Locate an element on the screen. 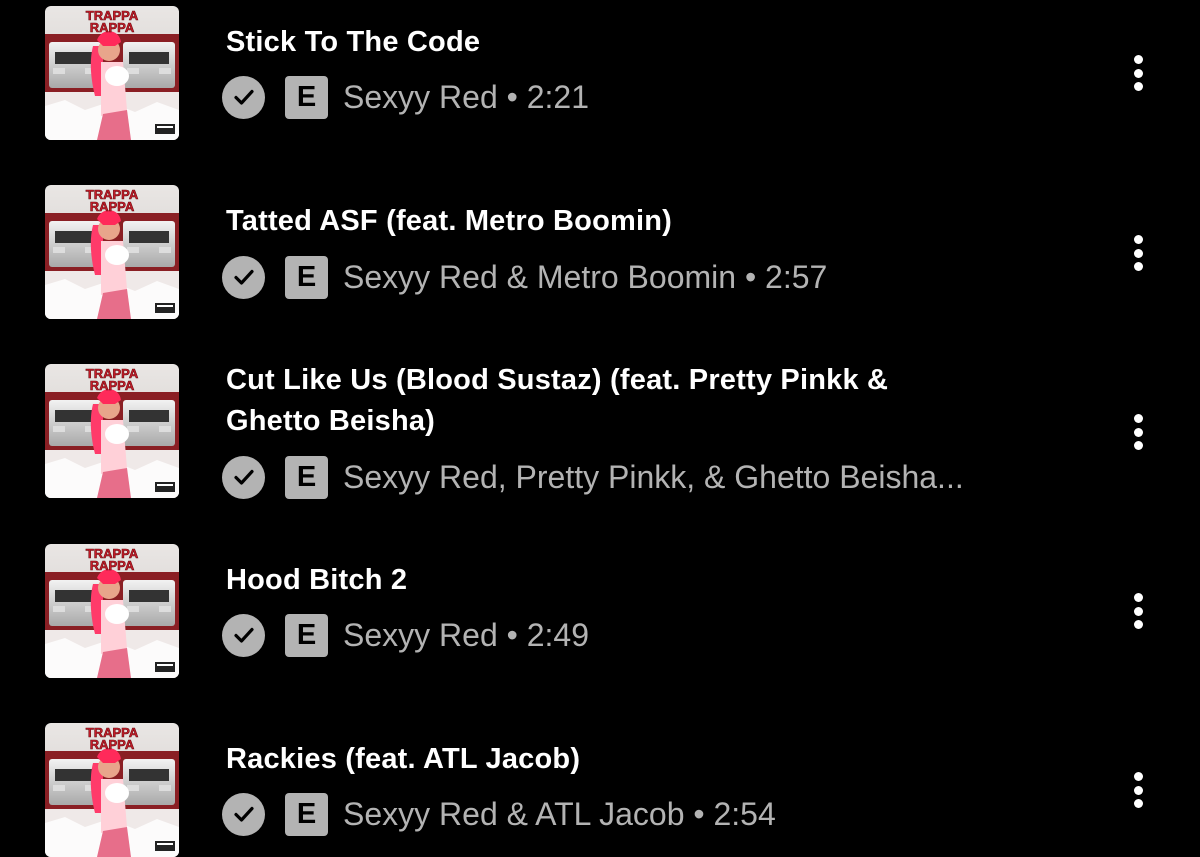 The image size is (1200, 857). track-title: Tatted ASF (feat. Metro Boomin) is located at coordinates (626, 221).